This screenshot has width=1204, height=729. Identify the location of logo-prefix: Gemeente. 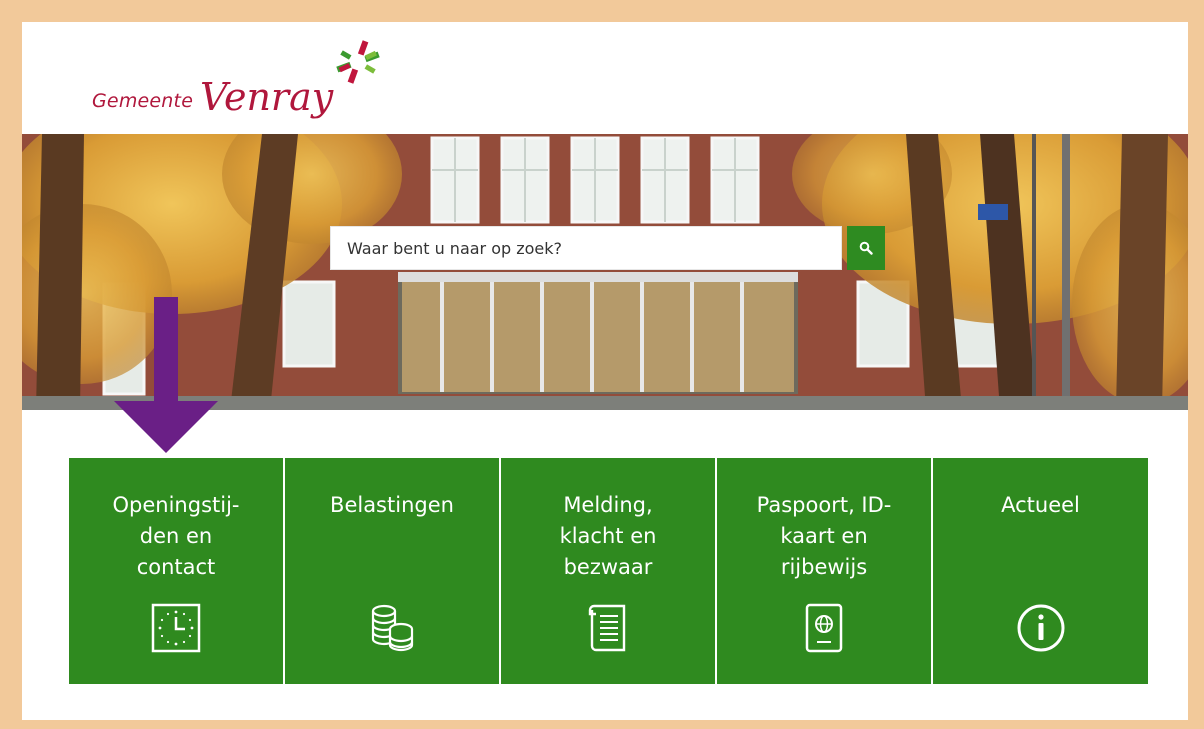
(143, 101).